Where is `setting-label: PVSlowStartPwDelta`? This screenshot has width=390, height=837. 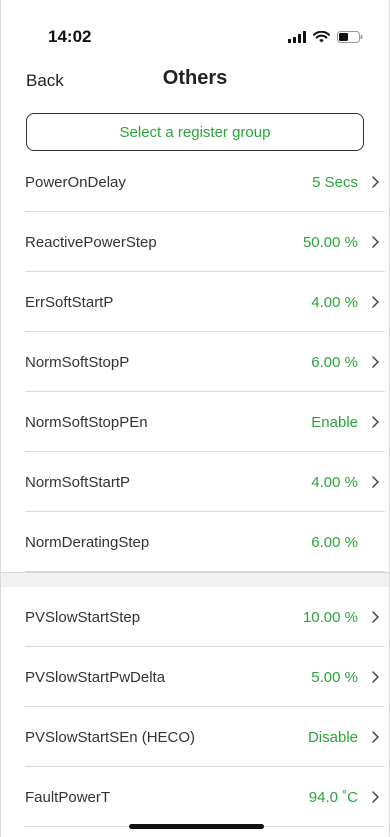 setting-label: PVSlowStartPwDelta is located at coordinates (95, 677).